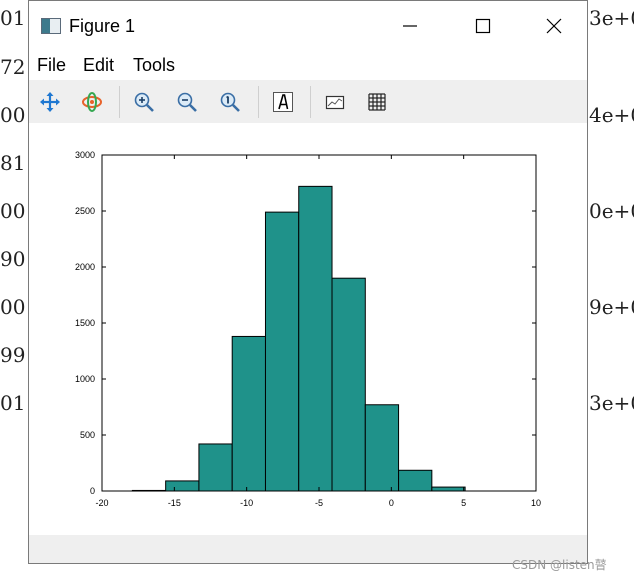 This screenshot has height=582, width=634. I want to click on bg-number: 90, so click(13, 259).